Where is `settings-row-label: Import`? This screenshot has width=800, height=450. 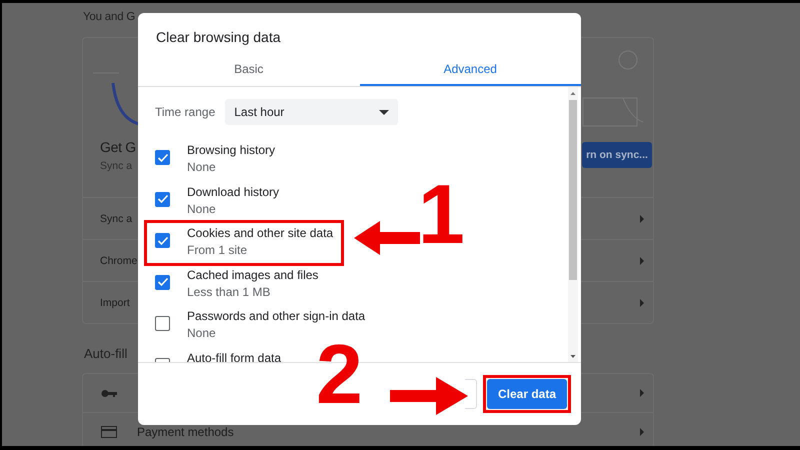 settings-row-label: Import is located at coordinates (115, 302).